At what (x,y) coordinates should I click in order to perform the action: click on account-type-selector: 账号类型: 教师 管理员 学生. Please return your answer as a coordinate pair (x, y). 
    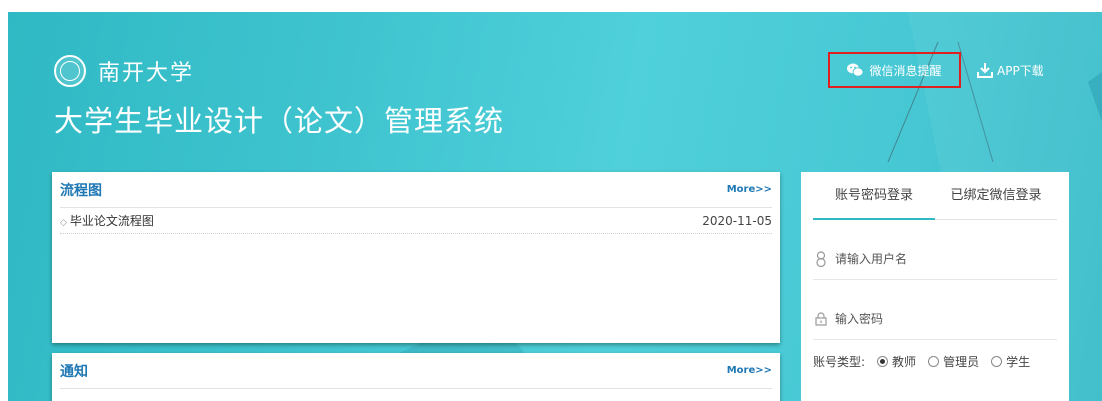
    Looking at the image, I should click on (935, 361).